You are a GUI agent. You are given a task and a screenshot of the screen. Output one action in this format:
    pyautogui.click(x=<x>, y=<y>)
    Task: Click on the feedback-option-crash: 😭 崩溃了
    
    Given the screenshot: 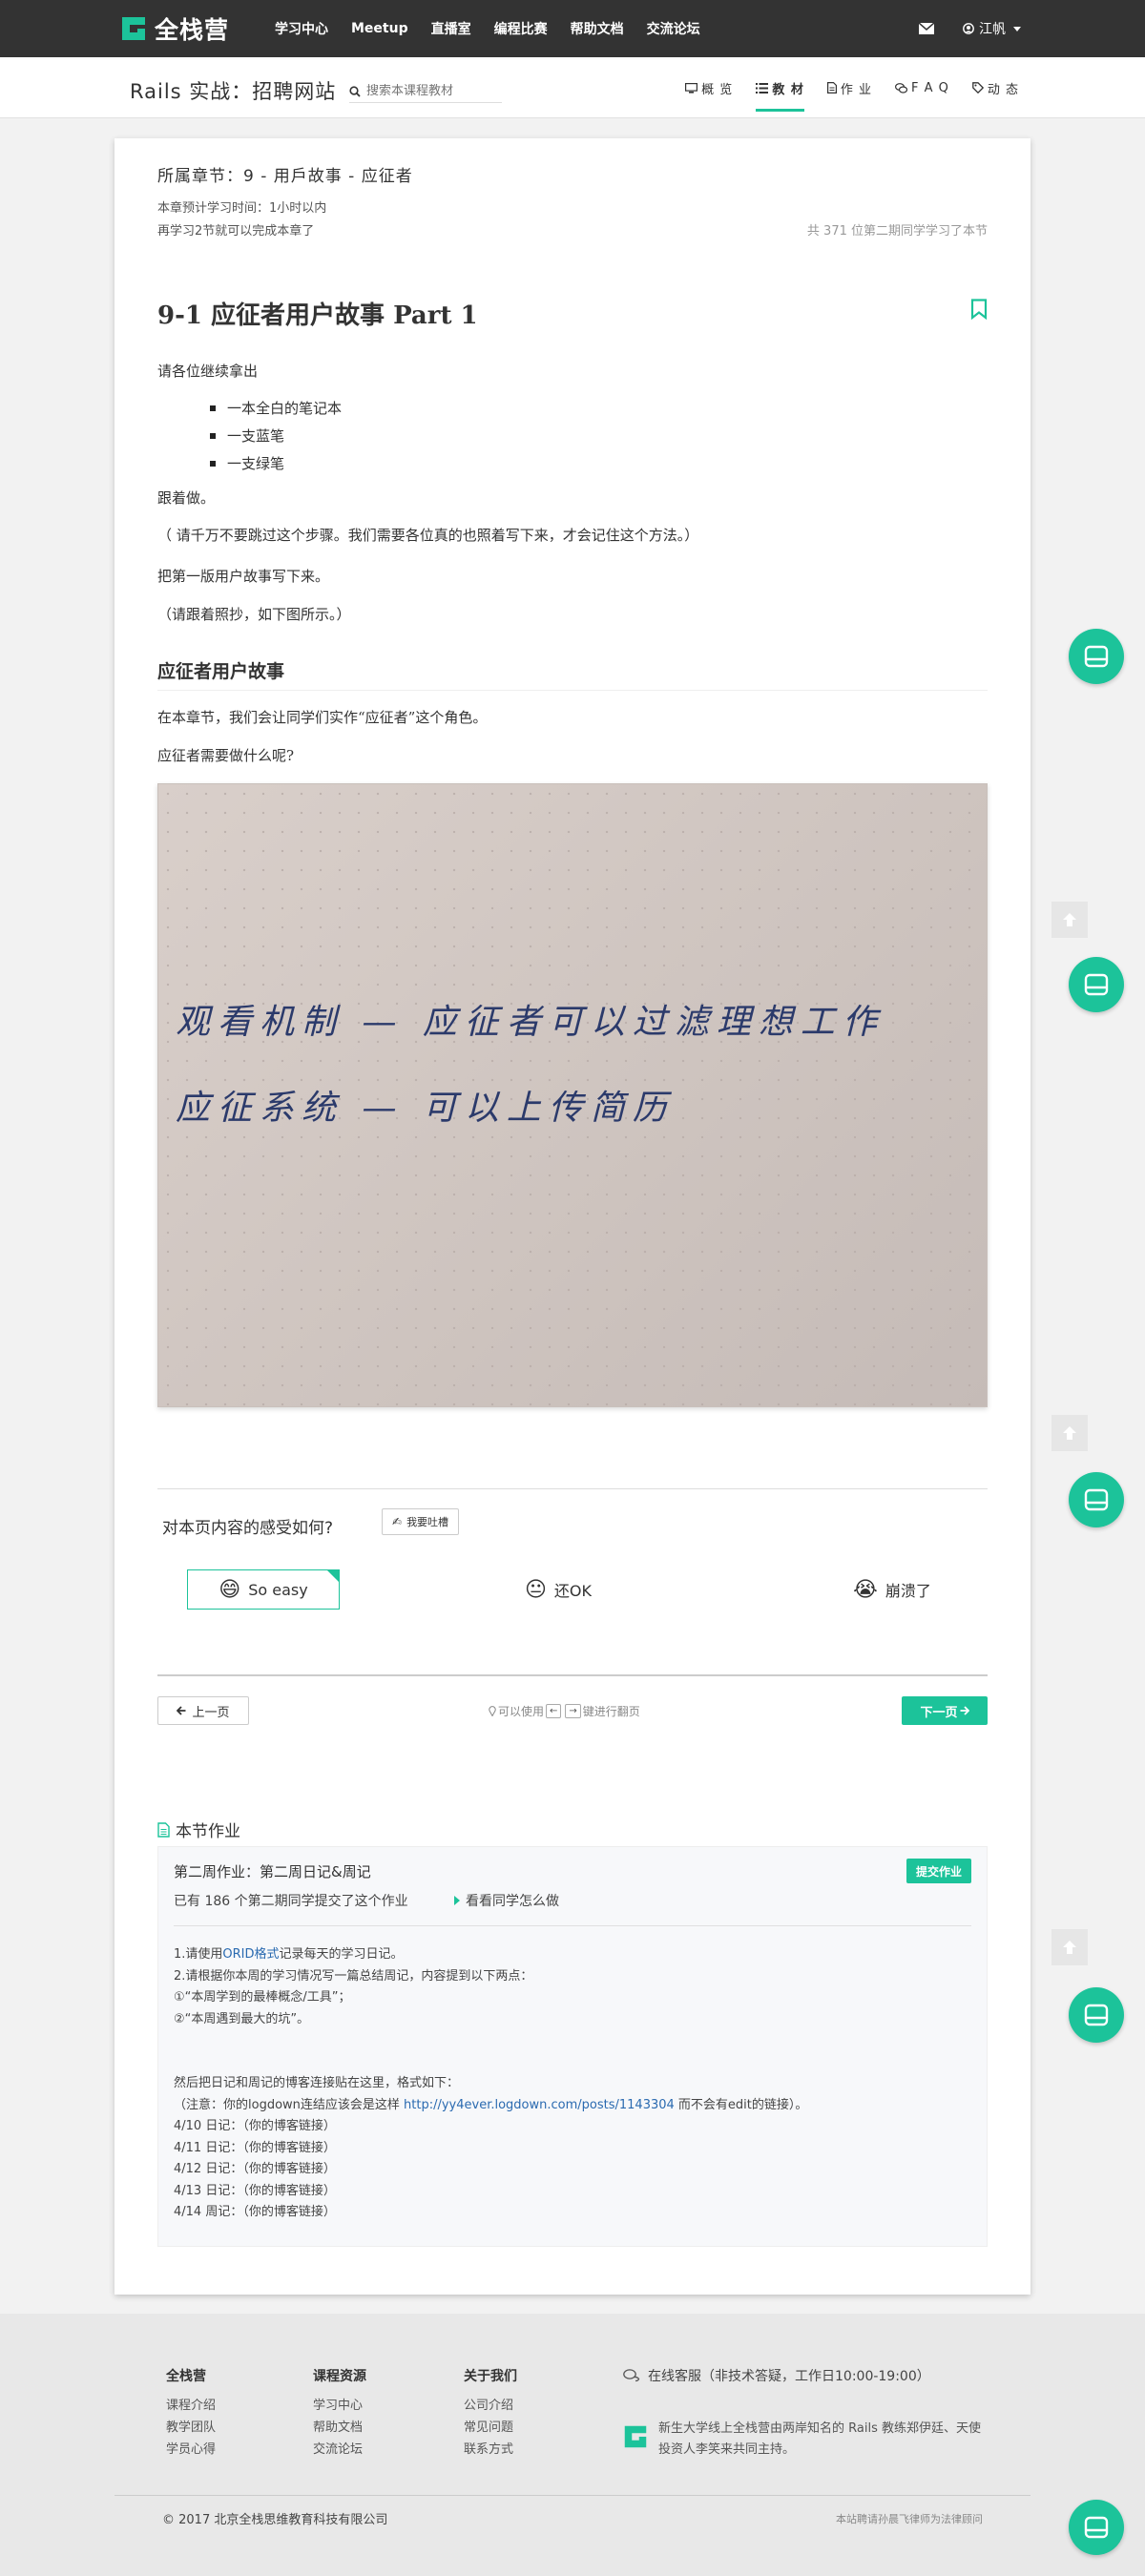 What is the action you would take?
    pyautogui.click(x=892, y=1589)
    